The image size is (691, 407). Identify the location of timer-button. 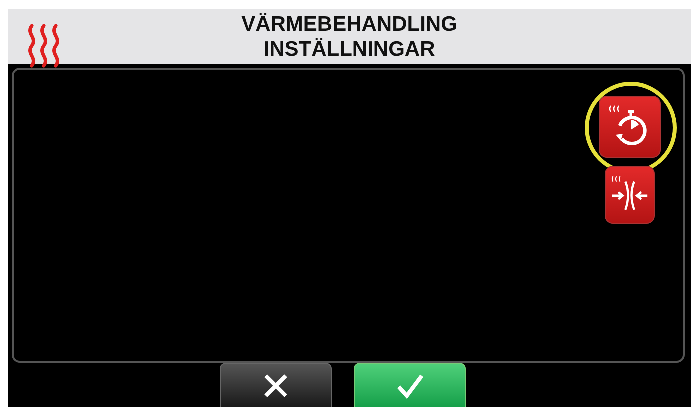
(630, 127).